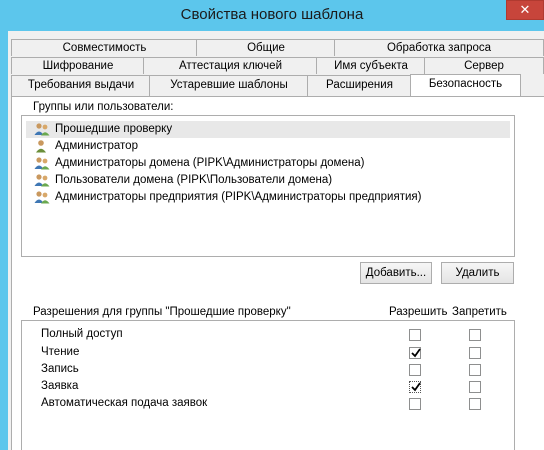  Describe the element at coordinates (230, 65) in the screenshot. I see `tab-key-attestation: Аттестация ключей` at that location.